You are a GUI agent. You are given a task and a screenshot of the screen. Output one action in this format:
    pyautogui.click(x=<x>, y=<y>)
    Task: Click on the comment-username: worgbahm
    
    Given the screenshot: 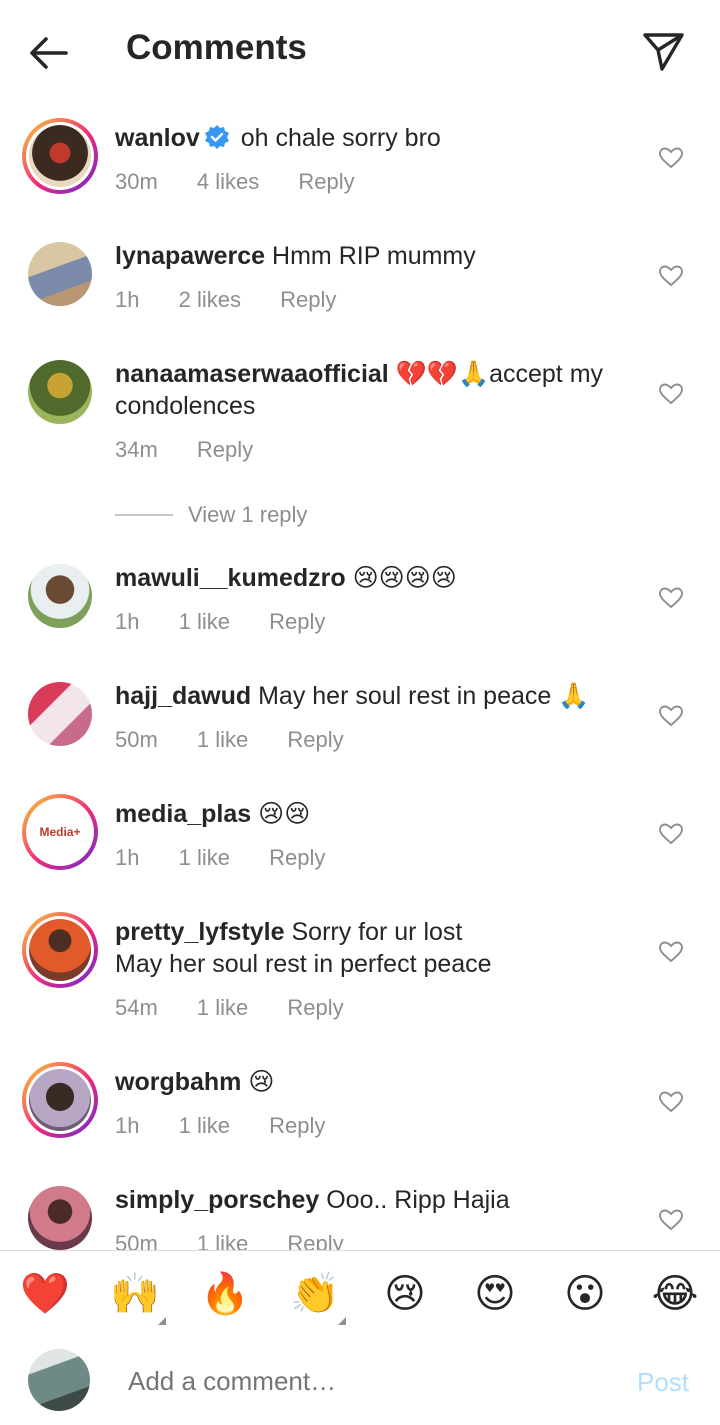 What is the action you would take?
    pyautogui.click(x=178, y=1082)
    